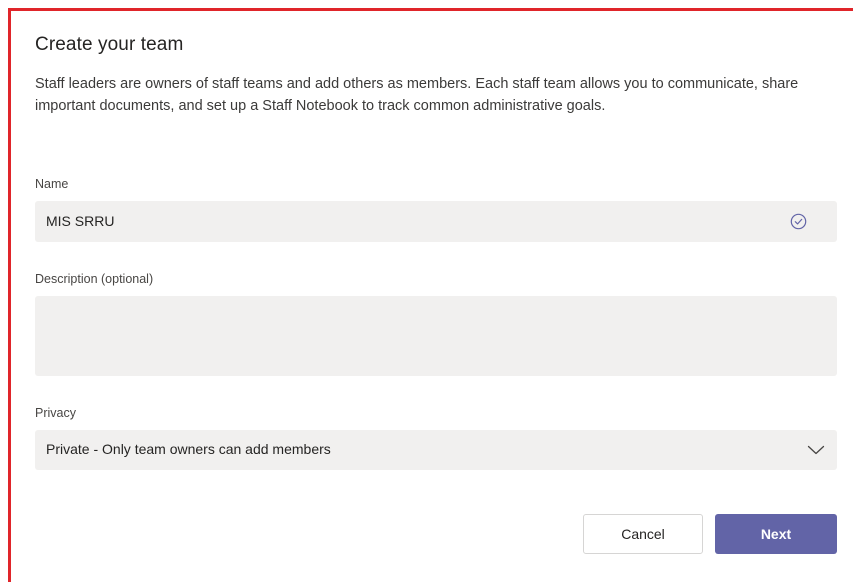 This screenshot has width=853, height=582. I want to click on next-button: Next, so click(776, 534).